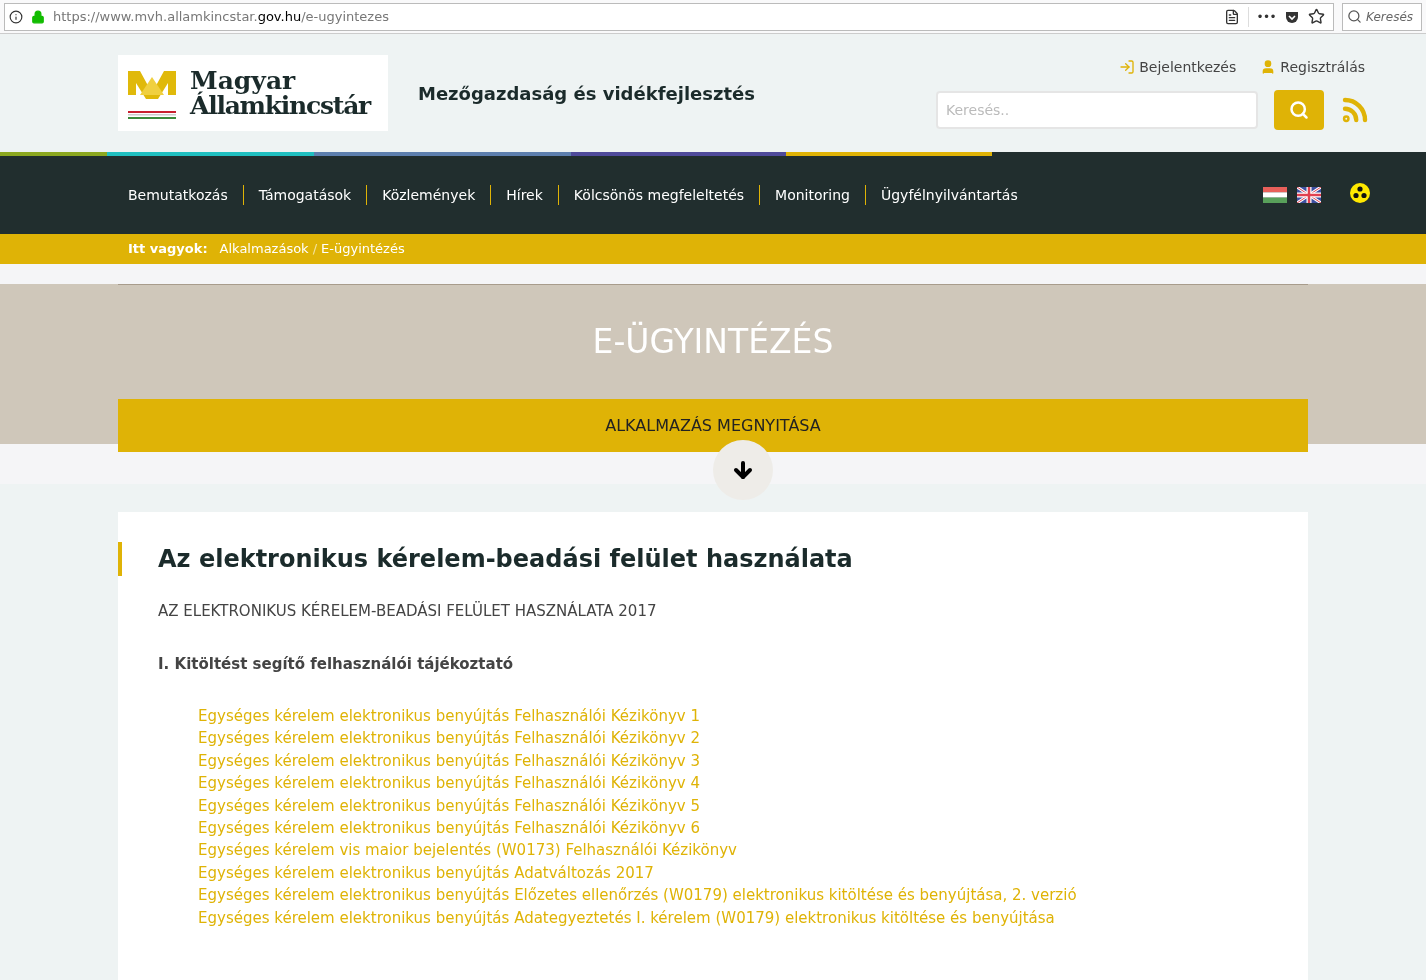 The width and height of the screenshot is (1426, 980). What do you see at coordinates (407, 611) in the screenshot?
I see `article-subtitle: AZ ELEKTRONIKUS KÉRELEM-BEADÁSI FELÜLET HASZNÁLATA 2017` at bounding box center [407, 611].